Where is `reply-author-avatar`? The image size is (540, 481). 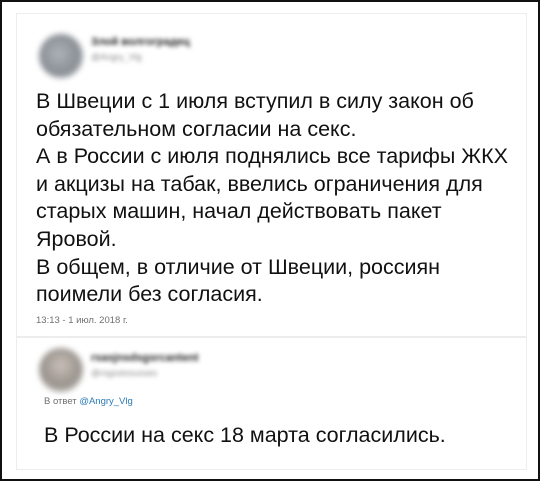
reply-author-avatar is located at coordinates (61, 370).